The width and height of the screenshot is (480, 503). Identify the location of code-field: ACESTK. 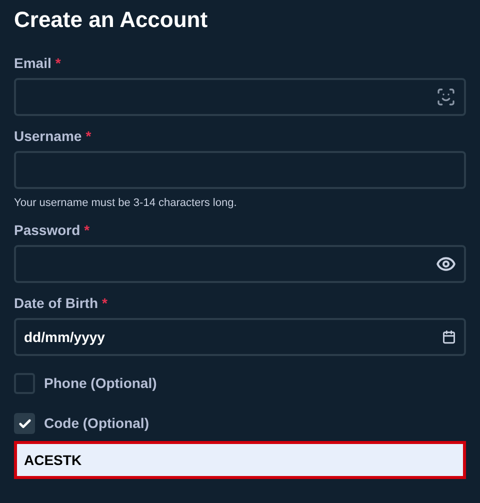
(240, 460).